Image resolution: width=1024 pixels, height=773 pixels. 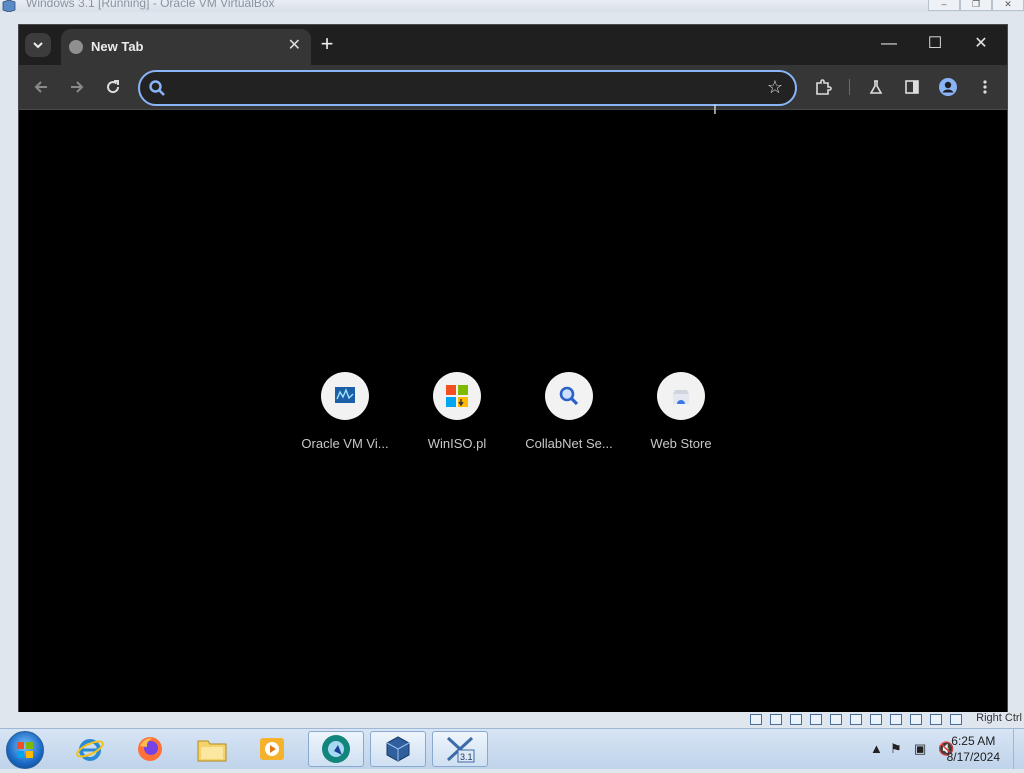 I want to click on status-shared-folder-icon, so click(x=856, y=719).